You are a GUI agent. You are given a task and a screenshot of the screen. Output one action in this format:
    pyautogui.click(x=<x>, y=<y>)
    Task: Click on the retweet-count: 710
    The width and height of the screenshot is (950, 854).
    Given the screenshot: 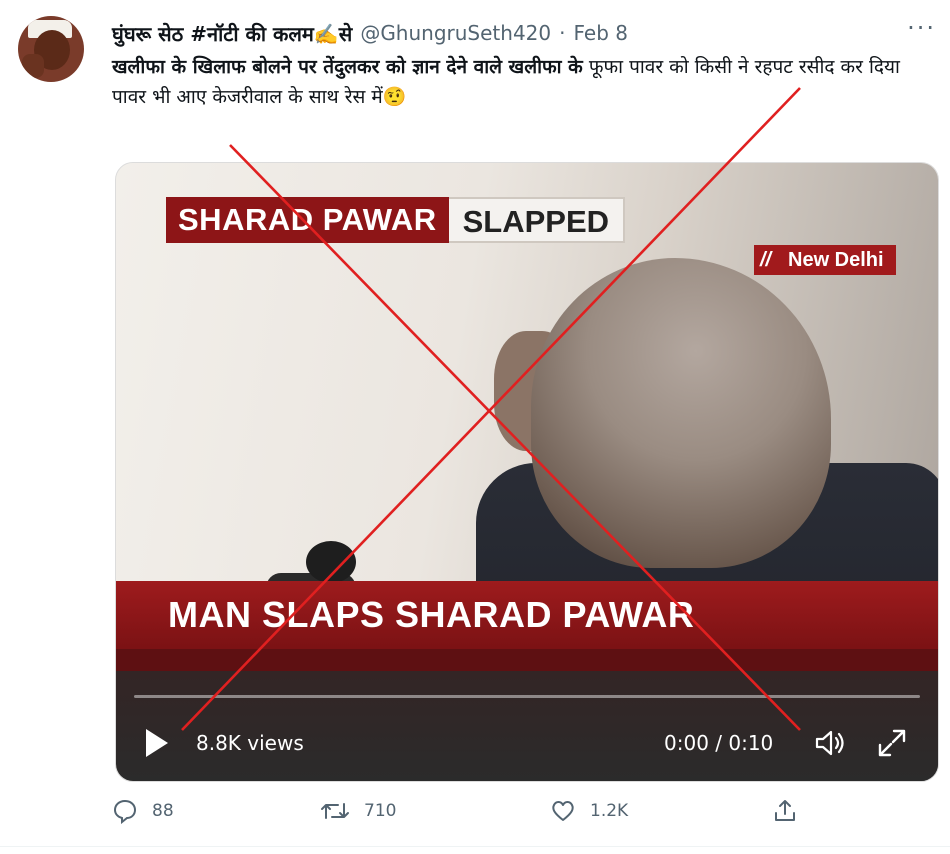 What is the action you would take?
    pyautogui.click(x=380, y=811)
    